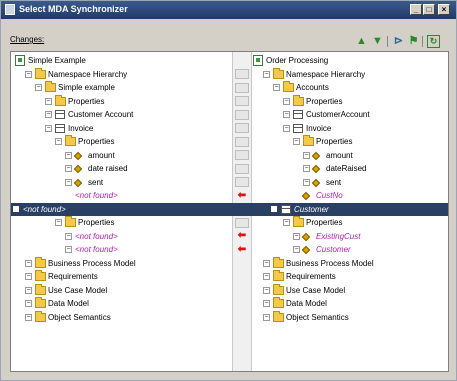  What do you see at coordinates (86, 87) in the screenshot?
I see `left-tree-label: Simple example` at bounding box center [86, 87].